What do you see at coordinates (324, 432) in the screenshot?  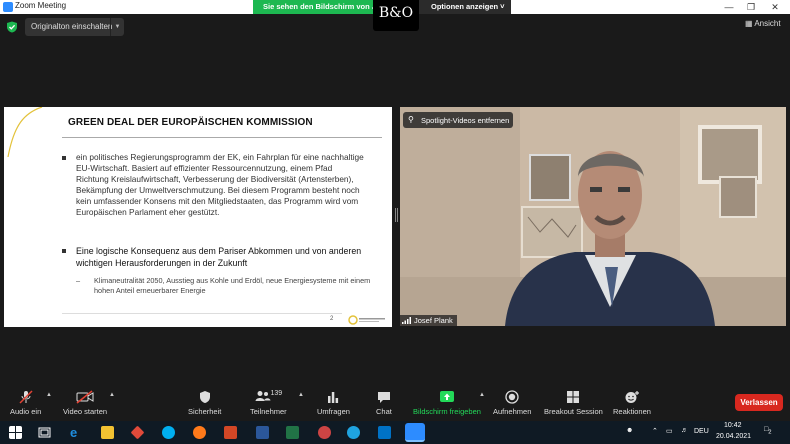 I see `app-palette-icon` at bounding box center [324, 432].